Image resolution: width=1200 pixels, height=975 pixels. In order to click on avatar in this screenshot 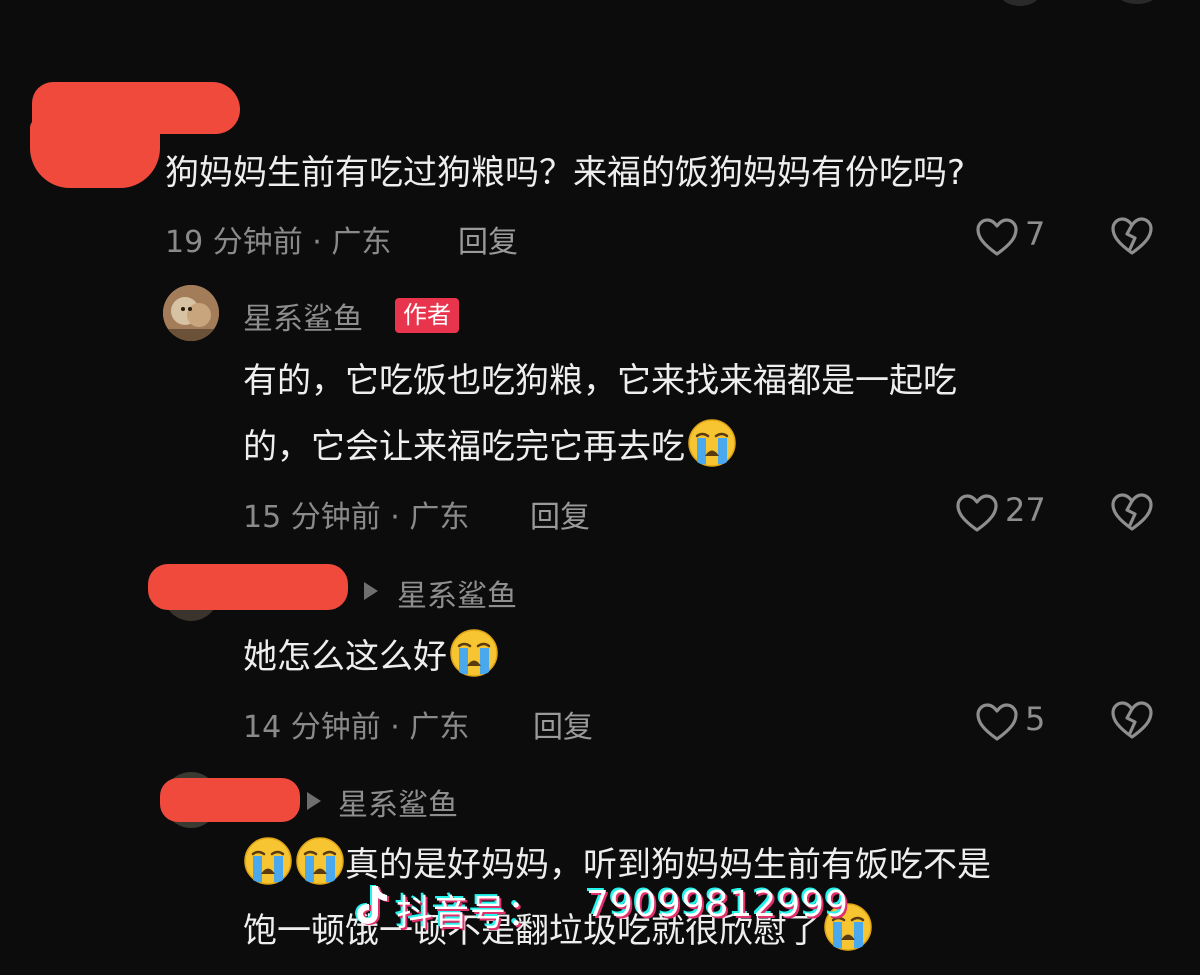, I will do `click(191, 313)`.